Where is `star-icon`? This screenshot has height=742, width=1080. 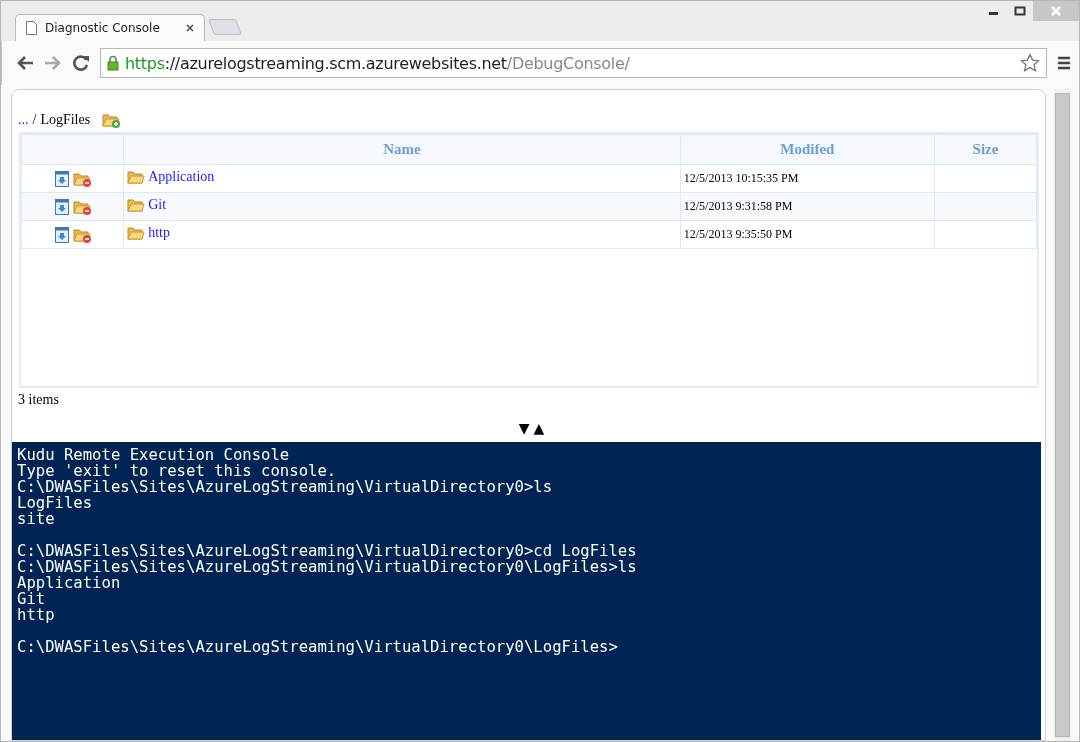
star-icon is located at coordinates (1030, 63).